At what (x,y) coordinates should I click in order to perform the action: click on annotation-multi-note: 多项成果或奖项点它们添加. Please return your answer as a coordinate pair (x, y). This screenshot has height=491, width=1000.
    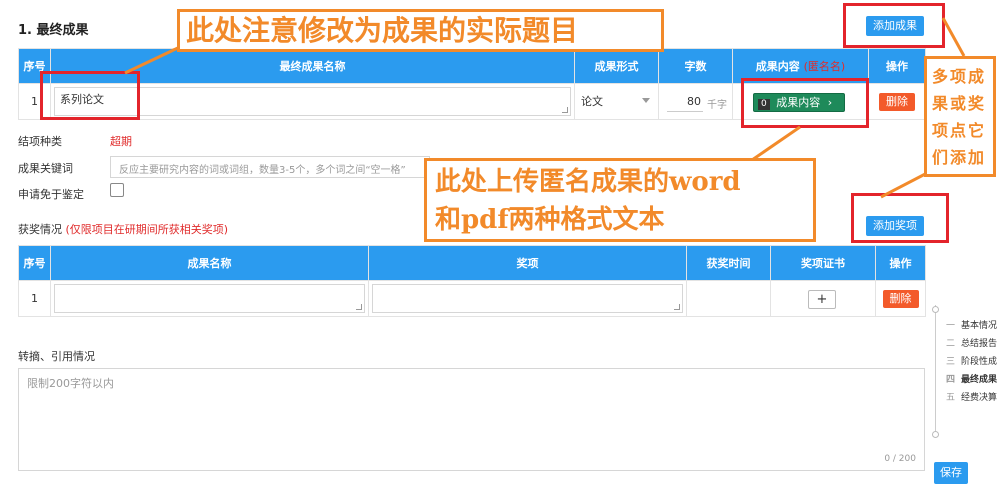
    Looking at the image, I should click on (960, 116).